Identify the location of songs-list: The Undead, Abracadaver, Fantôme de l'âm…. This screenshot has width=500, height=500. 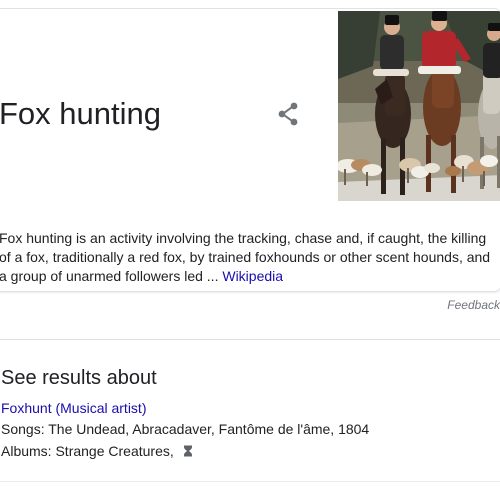
(208, 429).